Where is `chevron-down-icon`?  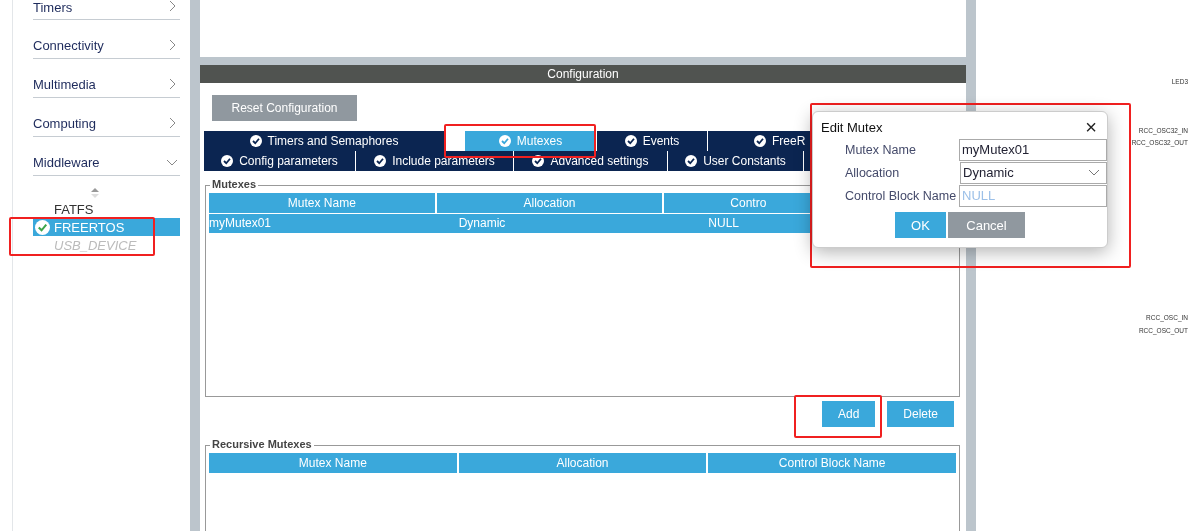
chevron-down-icon is located at coordinates (1094, 172).